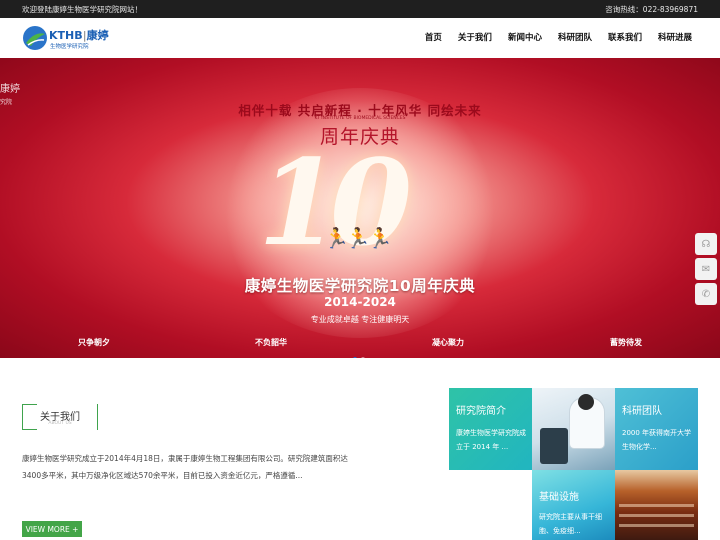 The image size is (720, 540). Describe the element at coordinates (52, 529) in the screenshot. I see `view-more-button: VIEW MORE +` at that location.